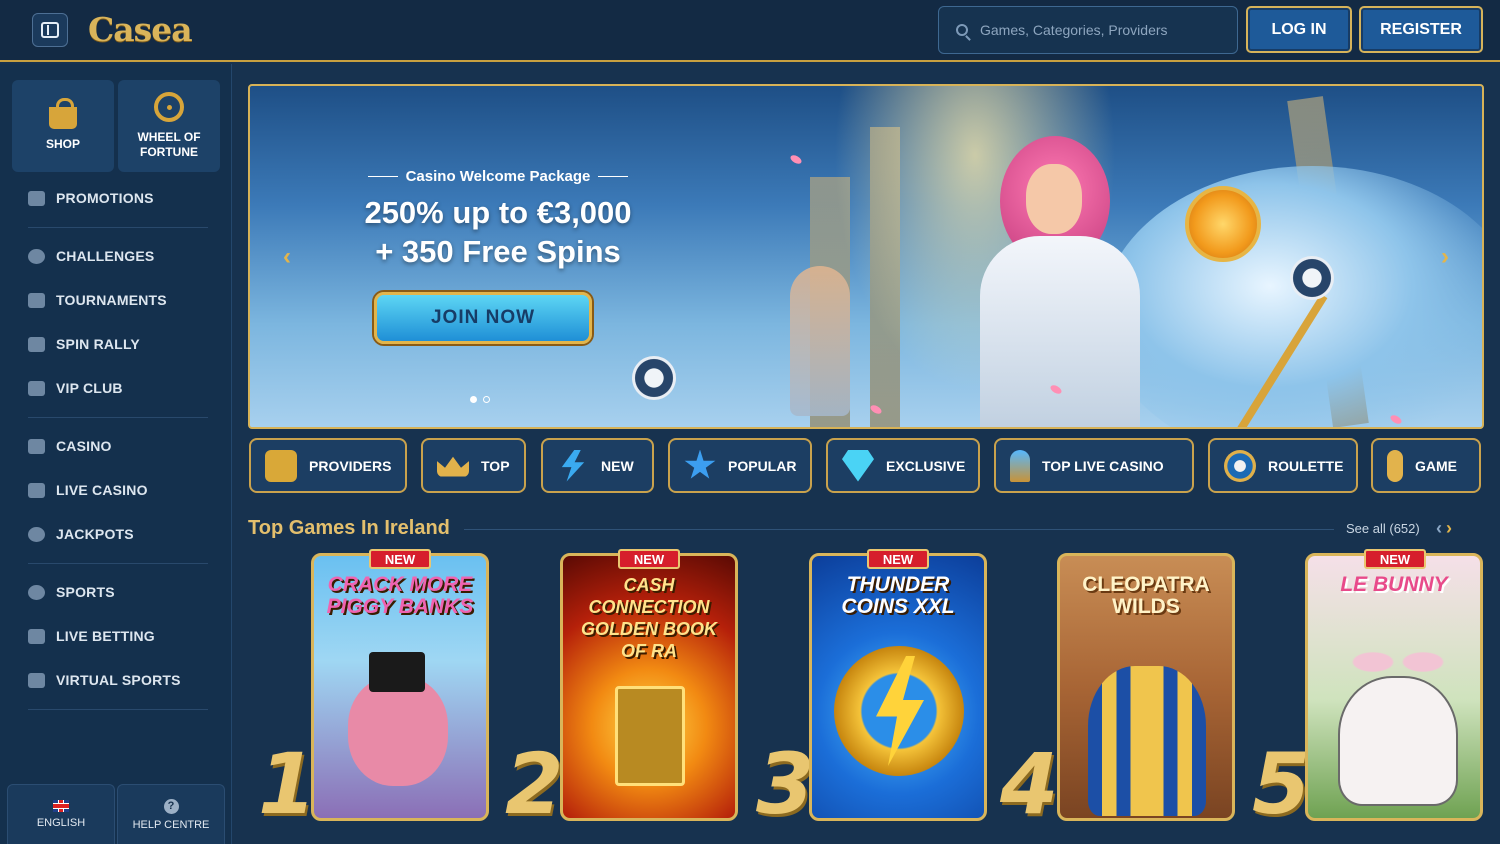 This screenshot has height=844, width=1500. Describe the element at coordinates (169, 126) in the screenshot. I see `sidebar-tile-wheel-of-fortune: WHEEL OF FORTUNE` at that location.